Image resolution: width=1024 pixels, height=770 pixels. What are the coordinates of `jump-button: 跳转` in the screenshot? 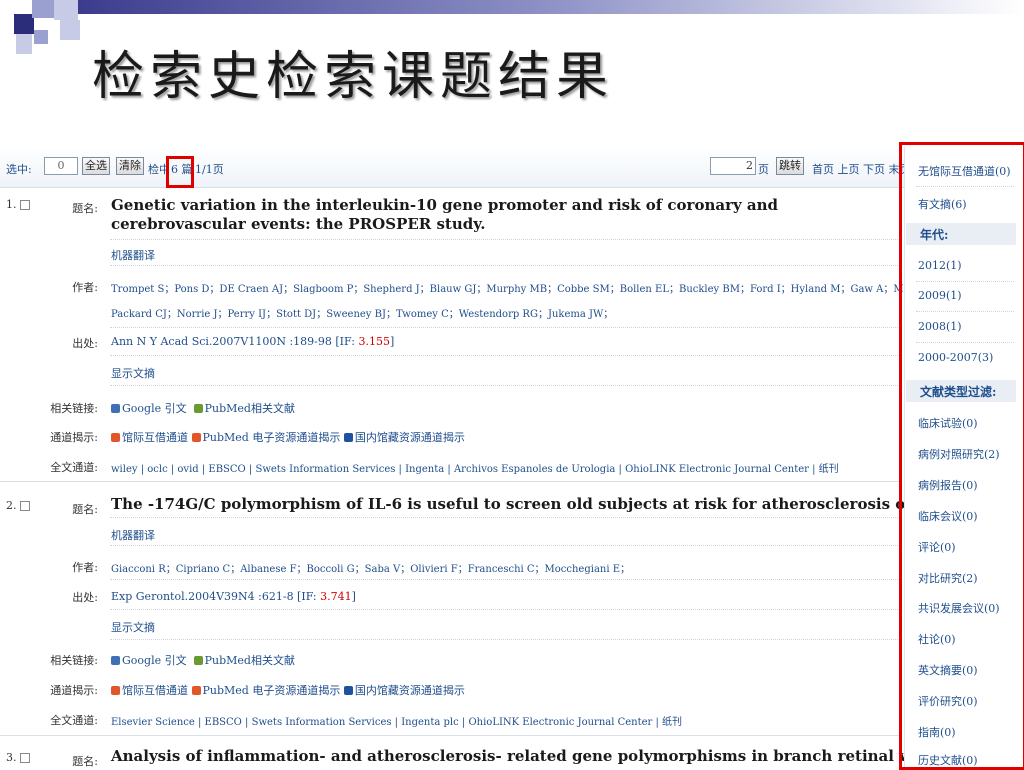 It's located at (790, 166).